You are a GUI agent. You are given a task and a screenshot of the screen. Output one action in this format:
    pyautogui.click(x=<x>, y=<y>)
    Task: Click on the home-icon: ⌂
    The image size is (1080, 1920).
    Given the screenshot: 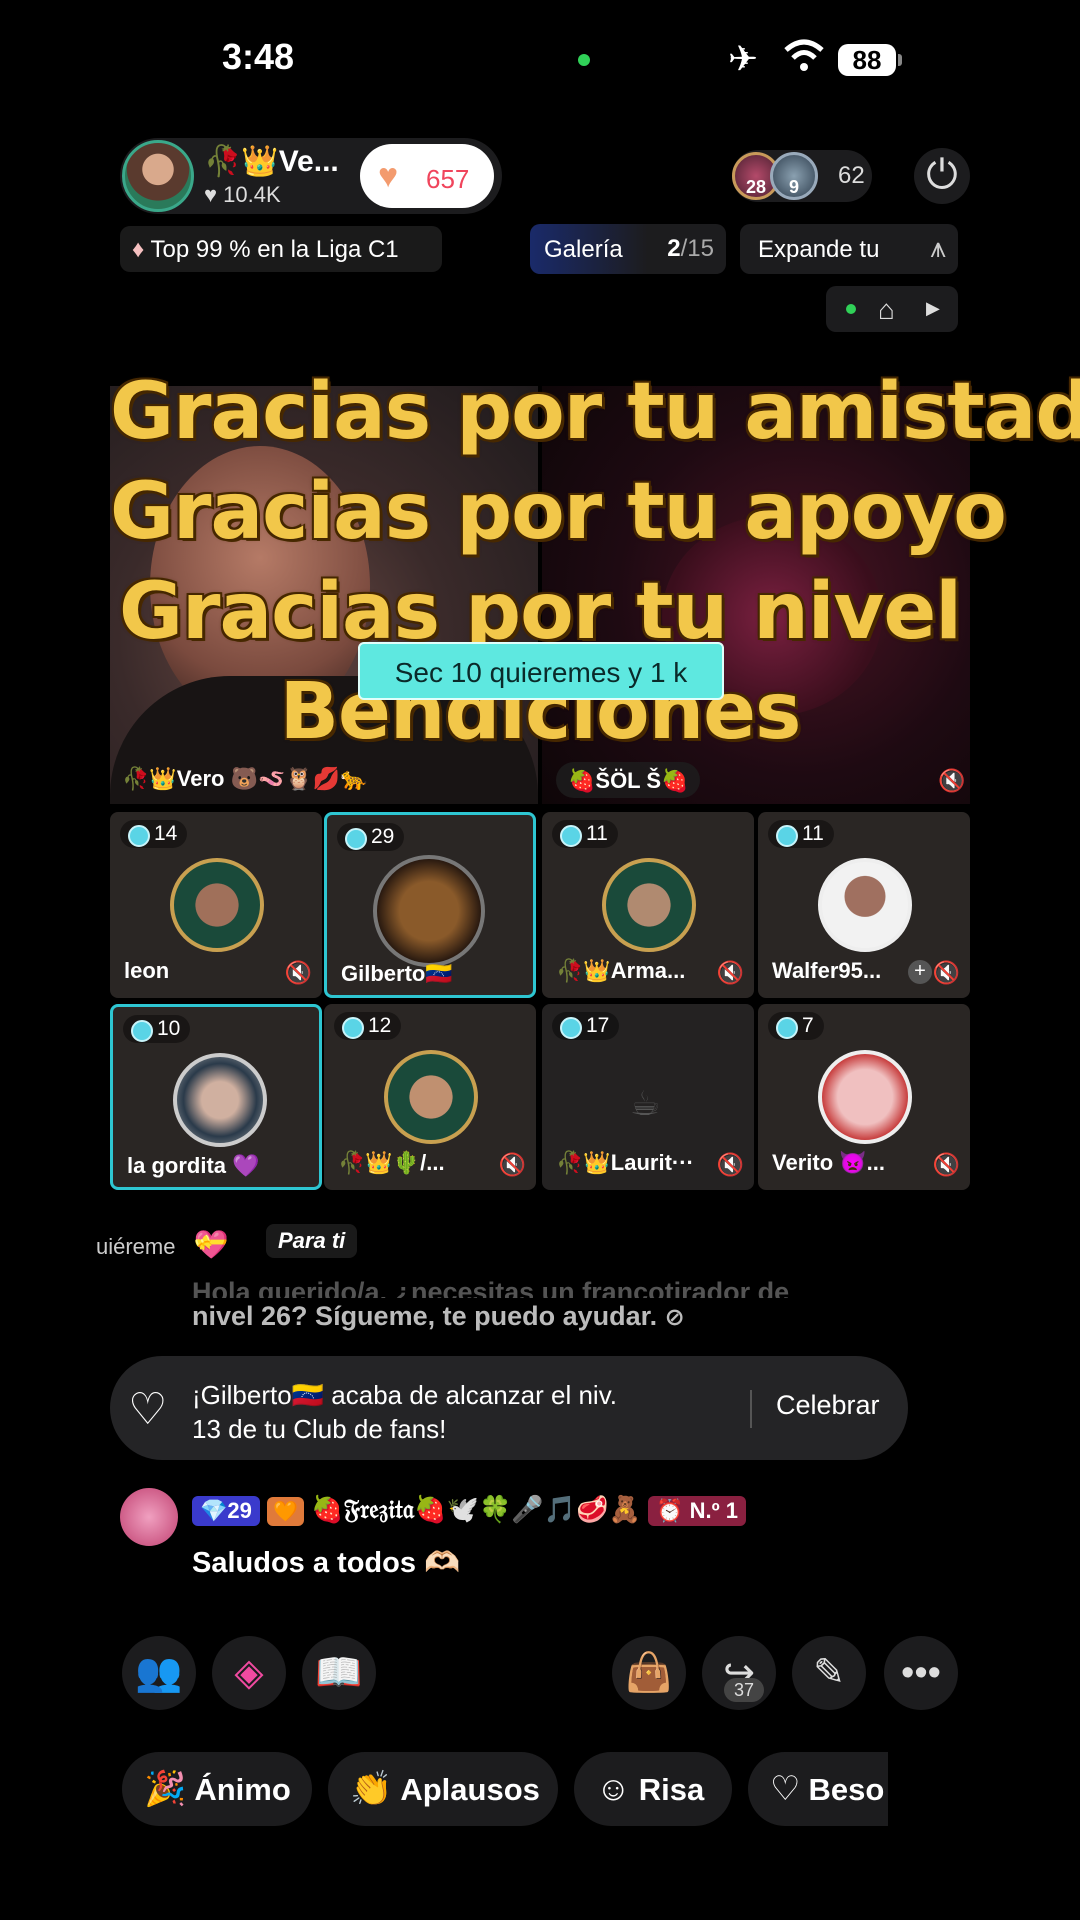 What is the action you would take?
    pyautogui.click(x=886, y=310)
    